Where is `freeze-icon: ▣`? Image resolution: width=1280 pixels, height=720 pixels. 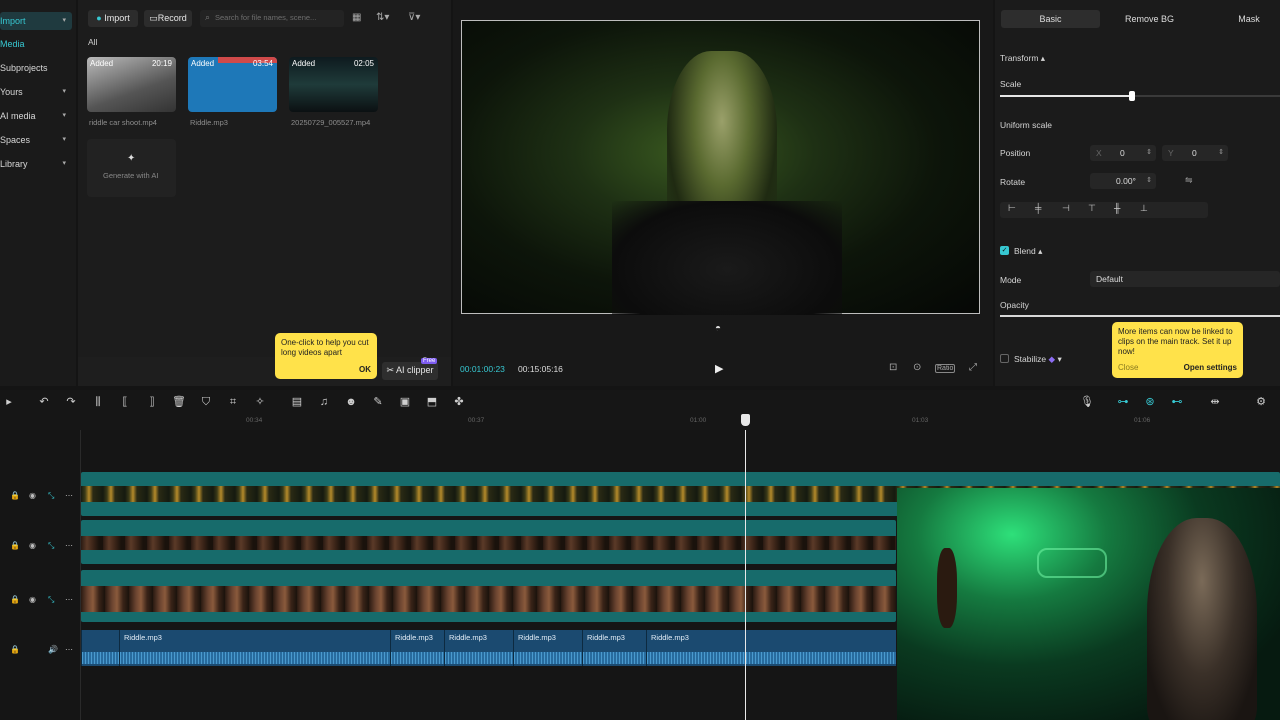 freeze-icon: ▣ is located at coordinates (405, 402).